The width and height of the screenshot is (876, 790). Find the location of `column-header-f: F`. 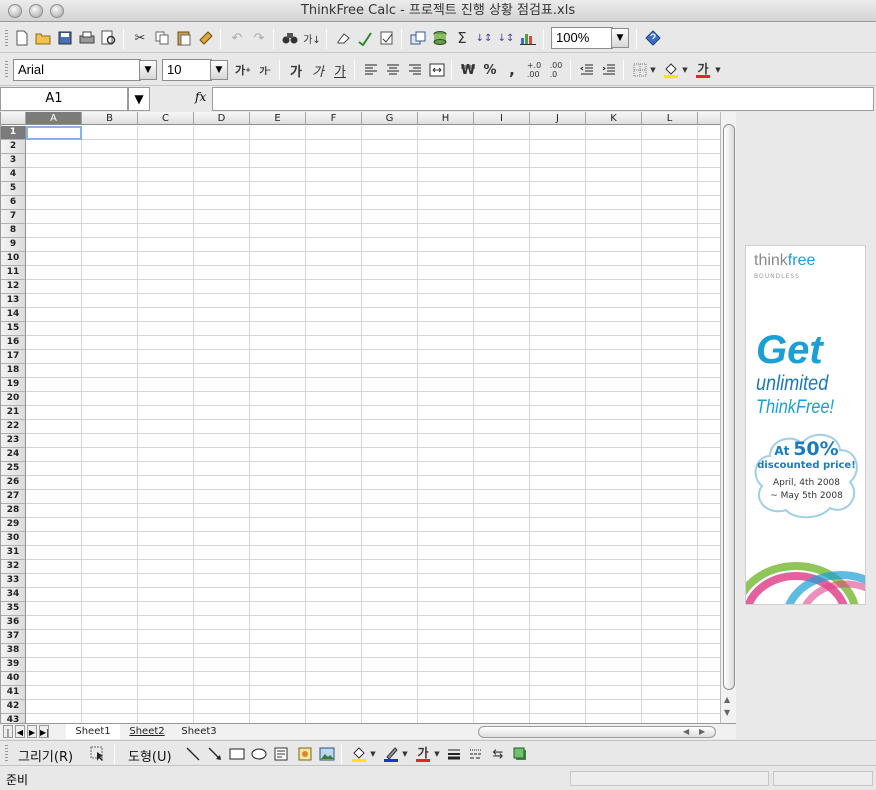

column-header-f: F is located at coordinates (334, 118).